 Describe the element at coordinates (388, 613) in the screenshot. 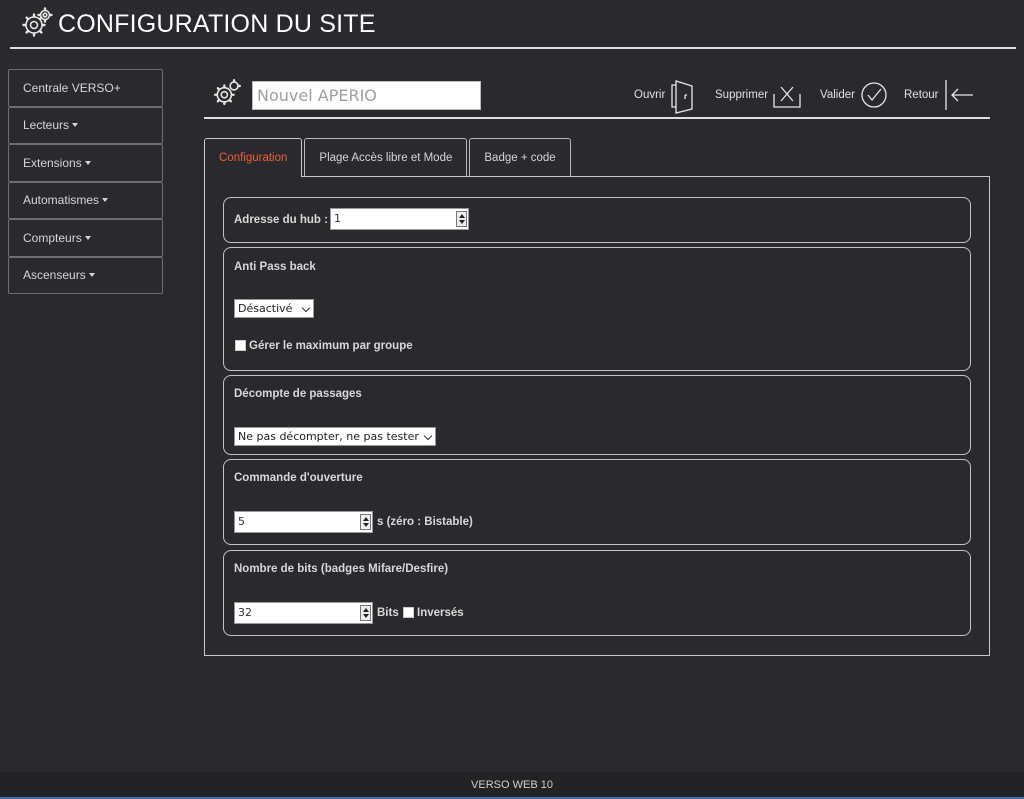

I see `bits-suffix: Bits` at that location.